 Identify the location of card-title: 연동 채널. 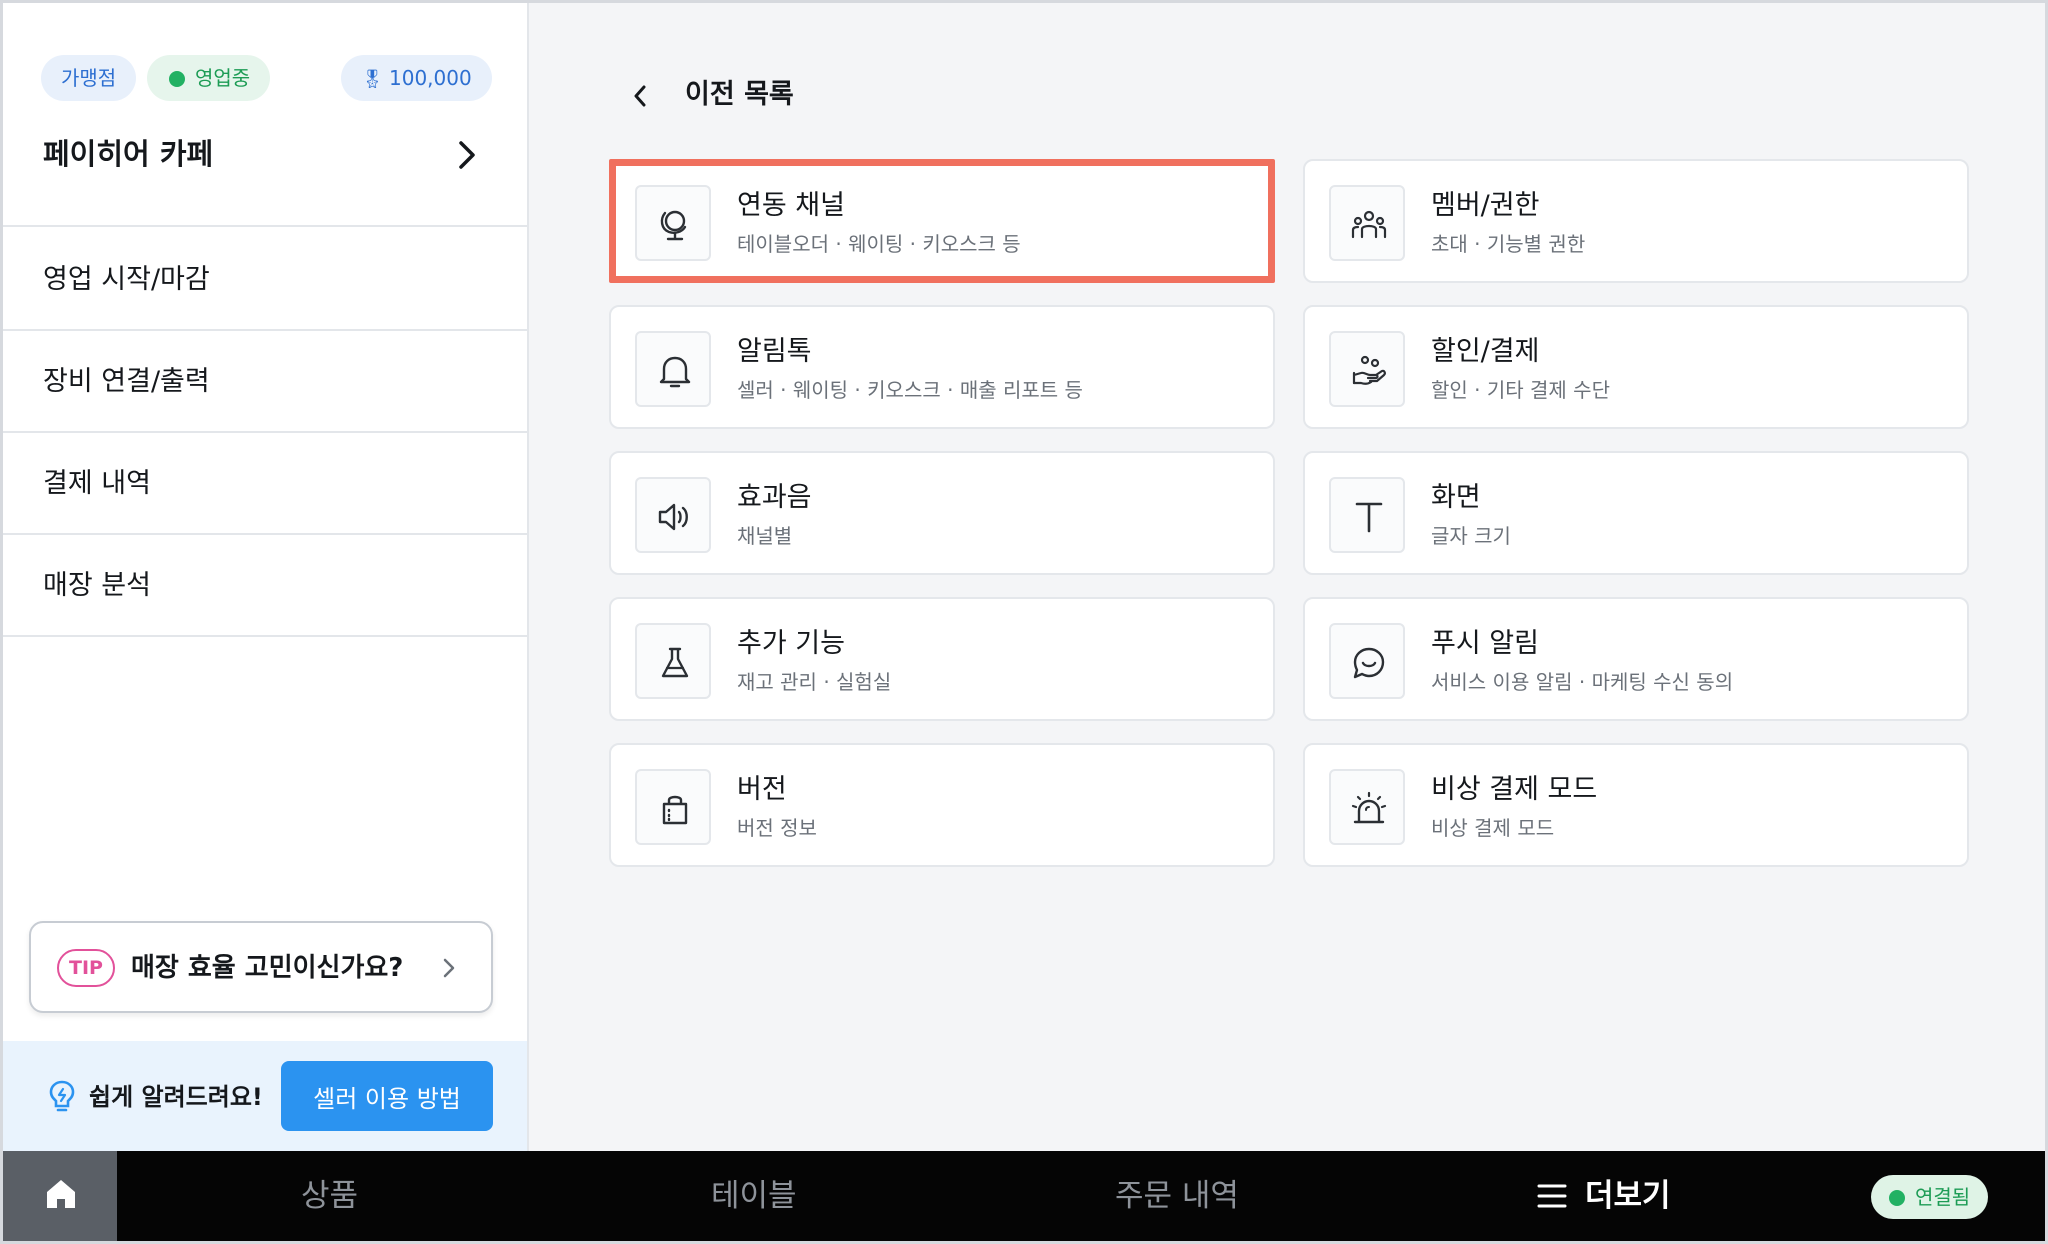
(791, 205).